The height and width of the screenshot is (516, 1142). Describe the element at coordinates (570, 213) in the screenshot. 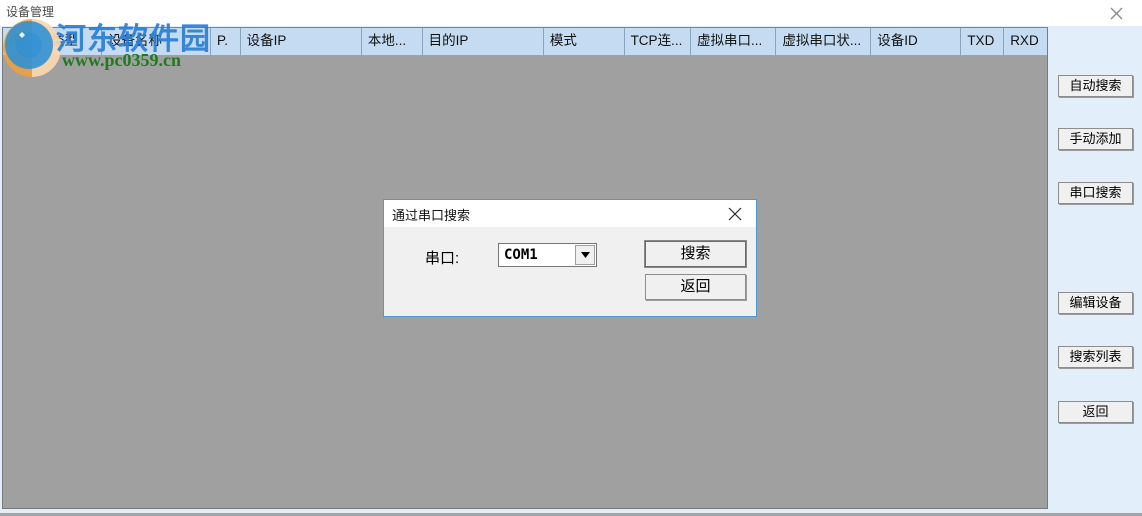

I see `dialog-title-bar: 通过串口搜索` at that location.